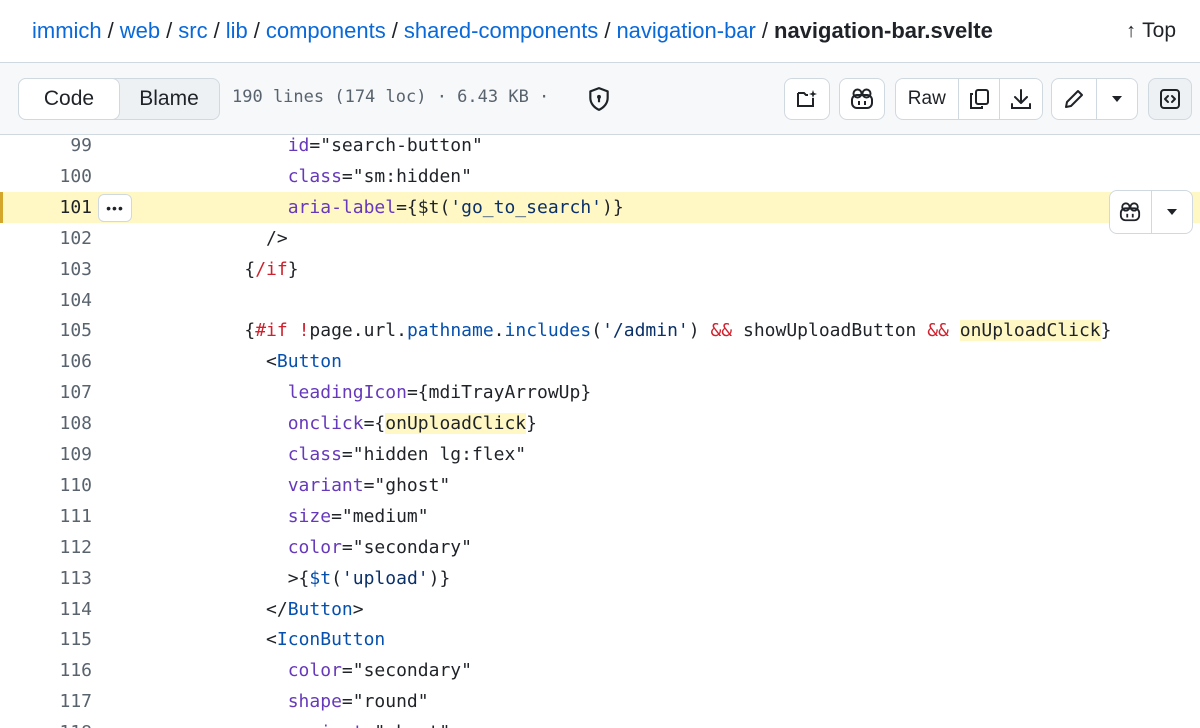  I want to click on edit-actions-group, so click(1094, 99).